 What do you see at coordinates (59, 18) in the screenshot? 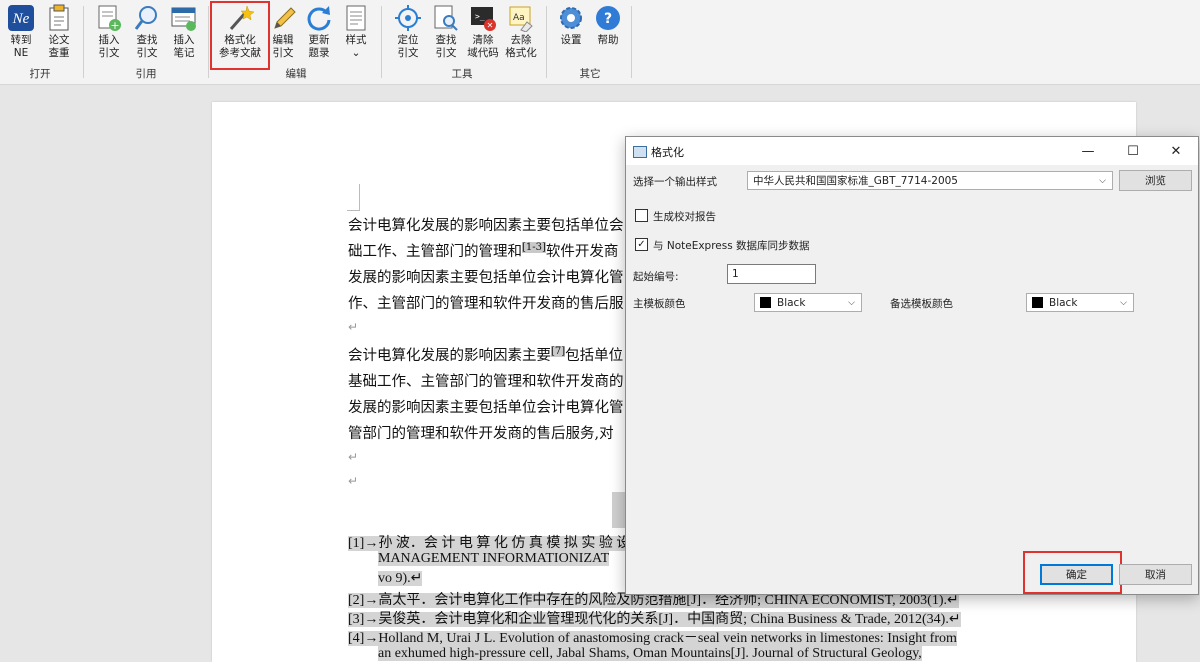
I see `clipboard-check-icon` at bounding box center [59, 18].